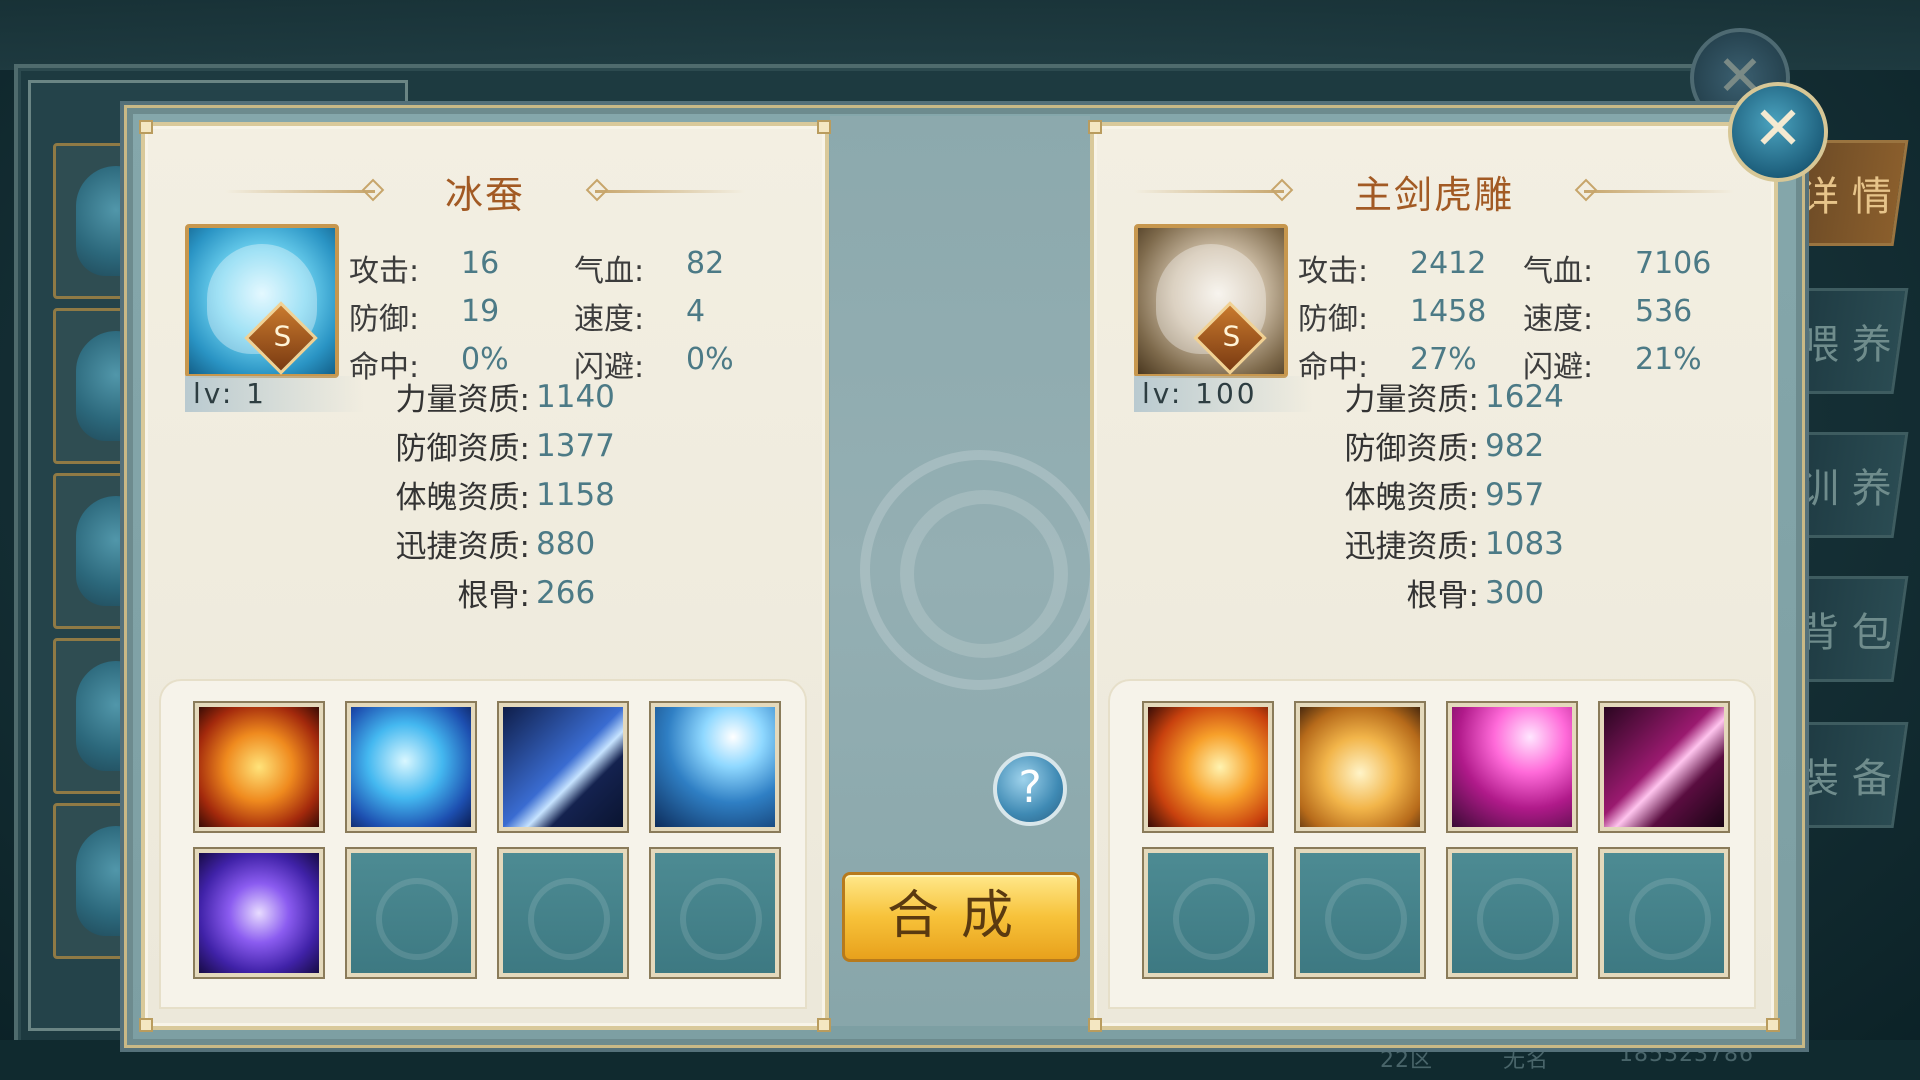 Image resolution: width=1920 pixels, height=1080 pixels. I want to click on lightning-skill-icon, so click(715, 767).